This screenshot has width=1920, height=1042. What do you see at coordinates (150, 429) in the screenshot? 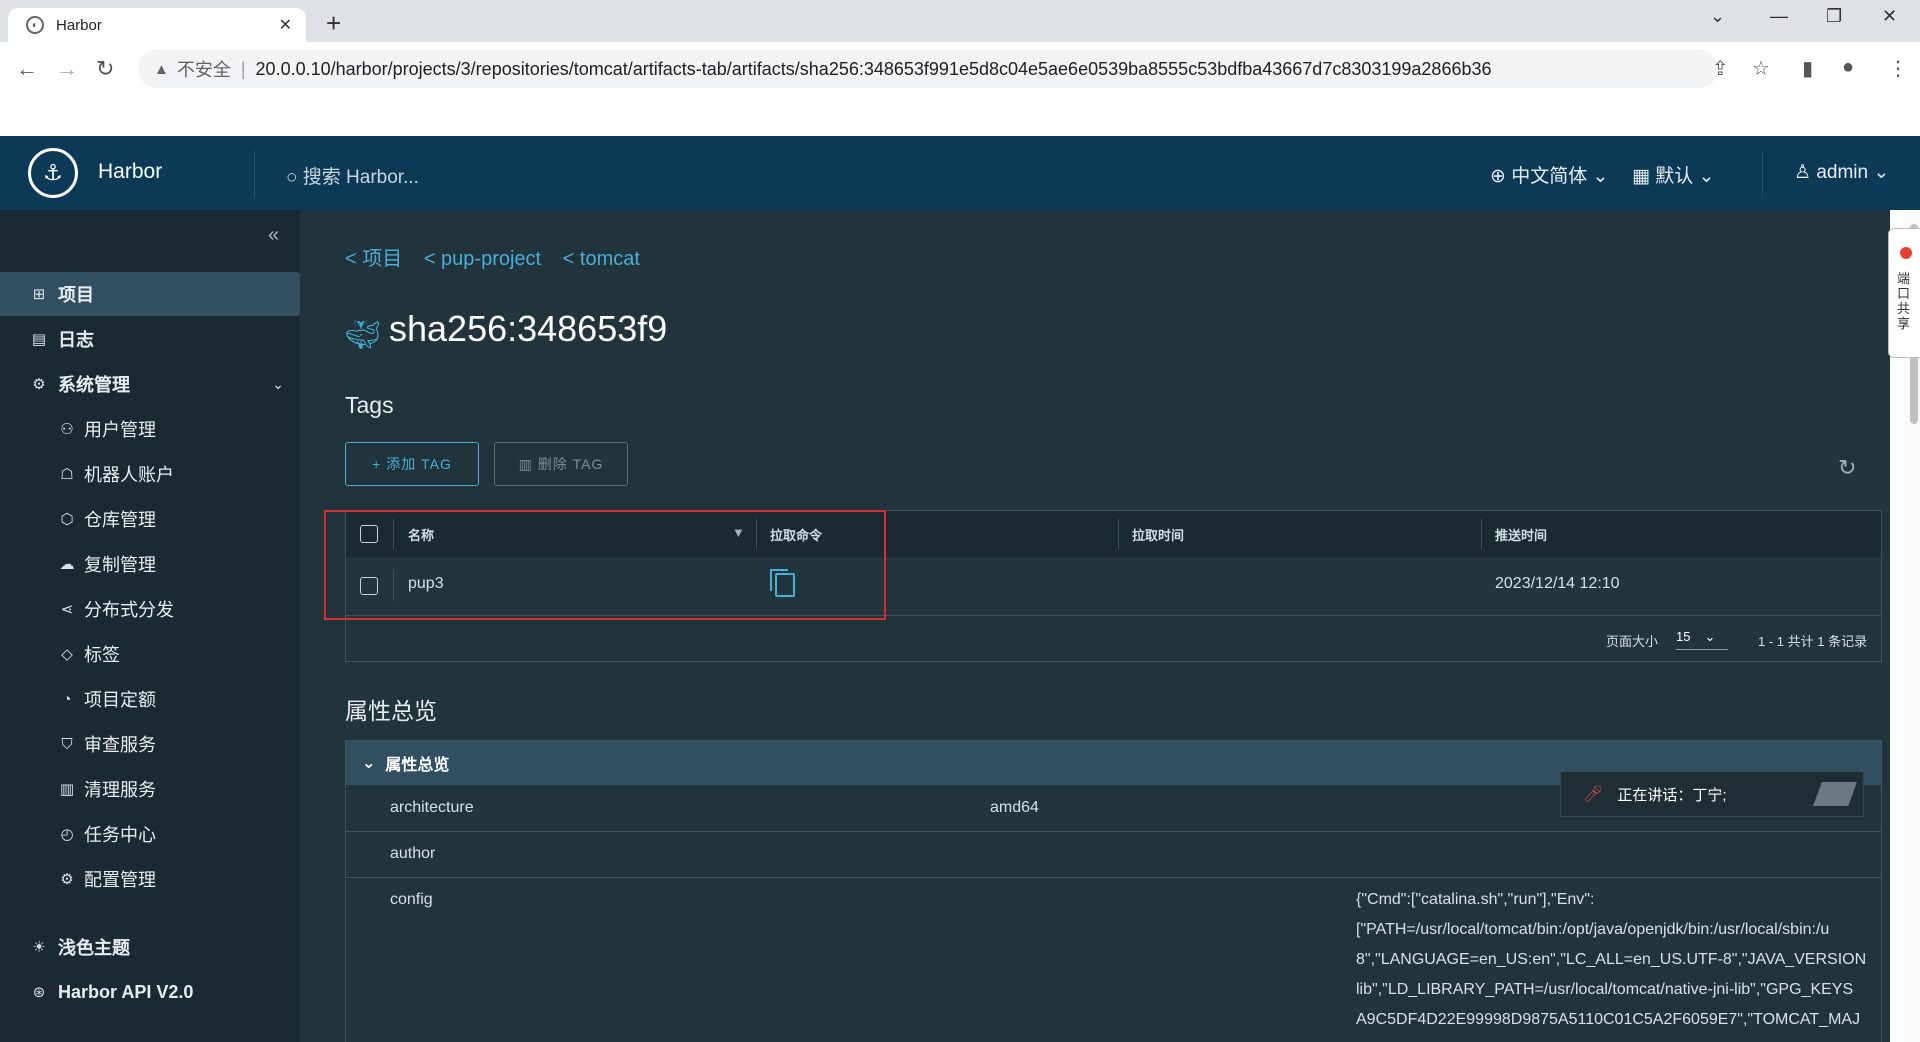
I see `sidebar-item-users: ⚇ 用户管理` at bounding box center [150, 429].